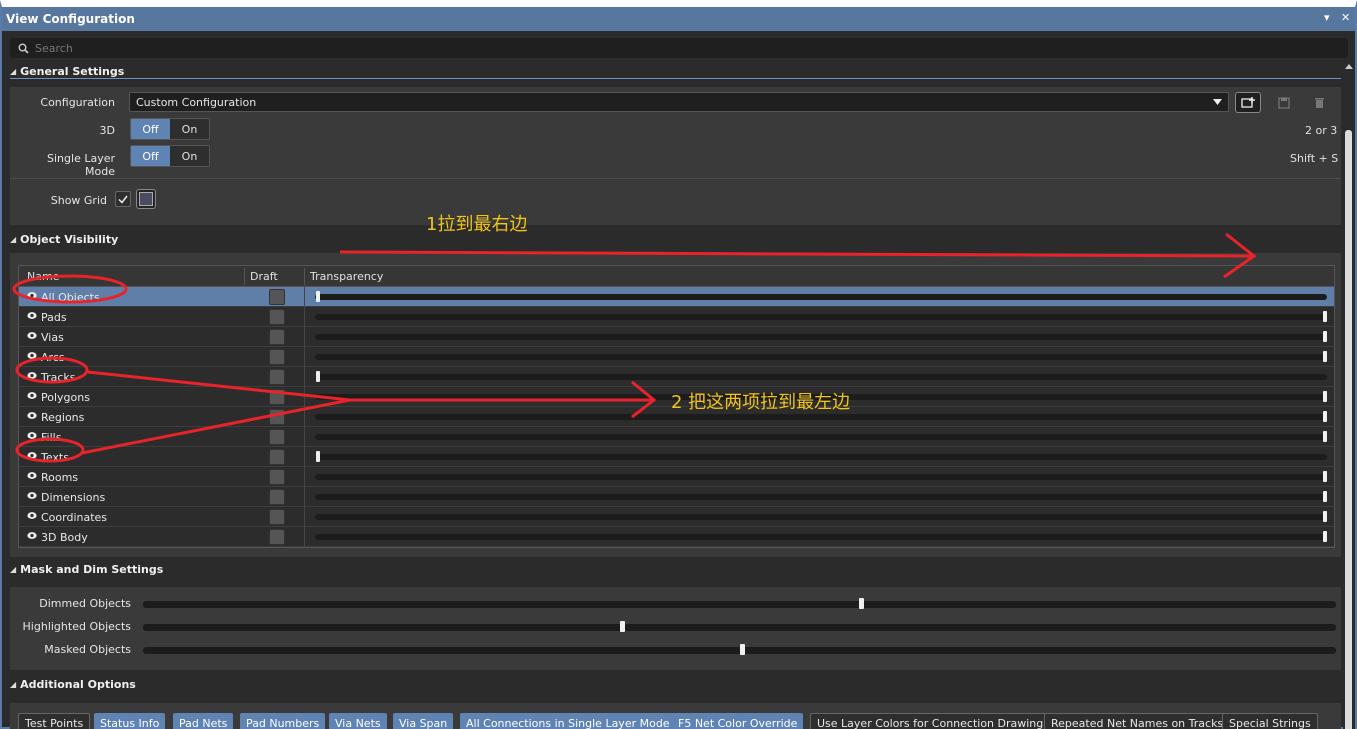 The height and width of the screenshot is (729, 1357). What do you see at coordinates (50, 450) in the screenshot?
I see `annotation-circle-texts` at bounding box center [50, 450].